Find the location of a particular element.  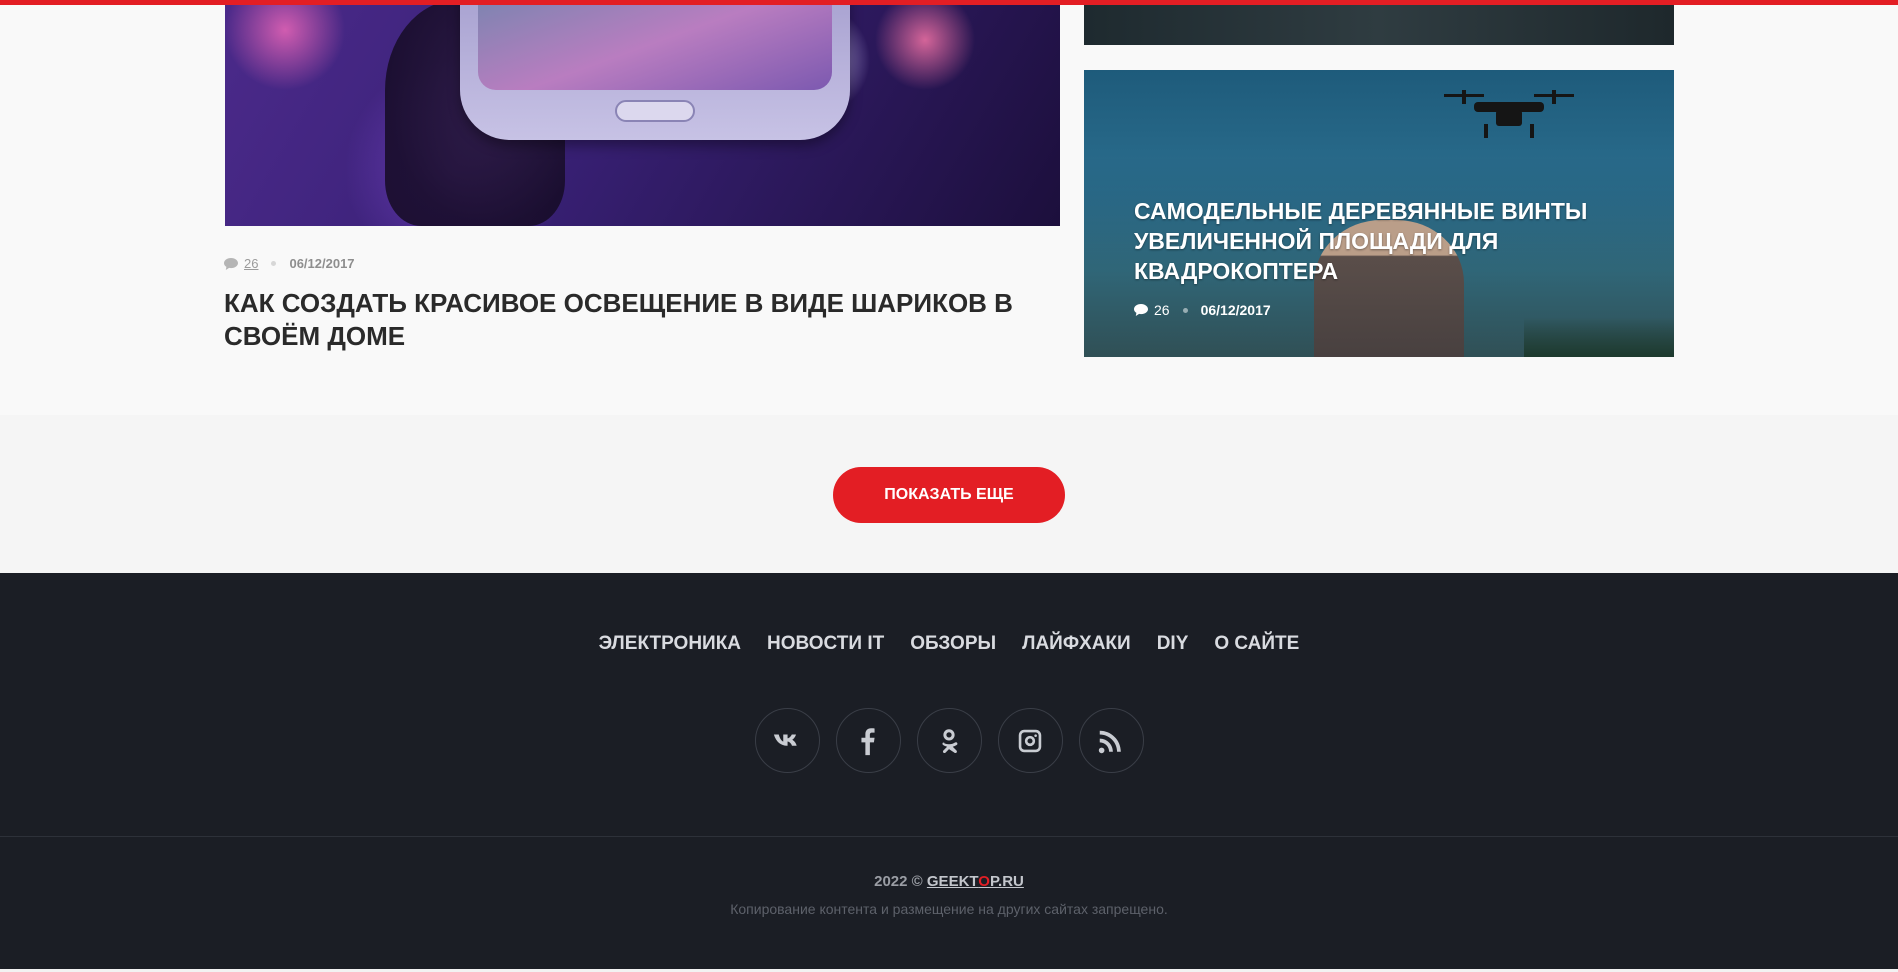

copyright: 2022 © GEEKTOP.RU is located at coordinates (949, 881).